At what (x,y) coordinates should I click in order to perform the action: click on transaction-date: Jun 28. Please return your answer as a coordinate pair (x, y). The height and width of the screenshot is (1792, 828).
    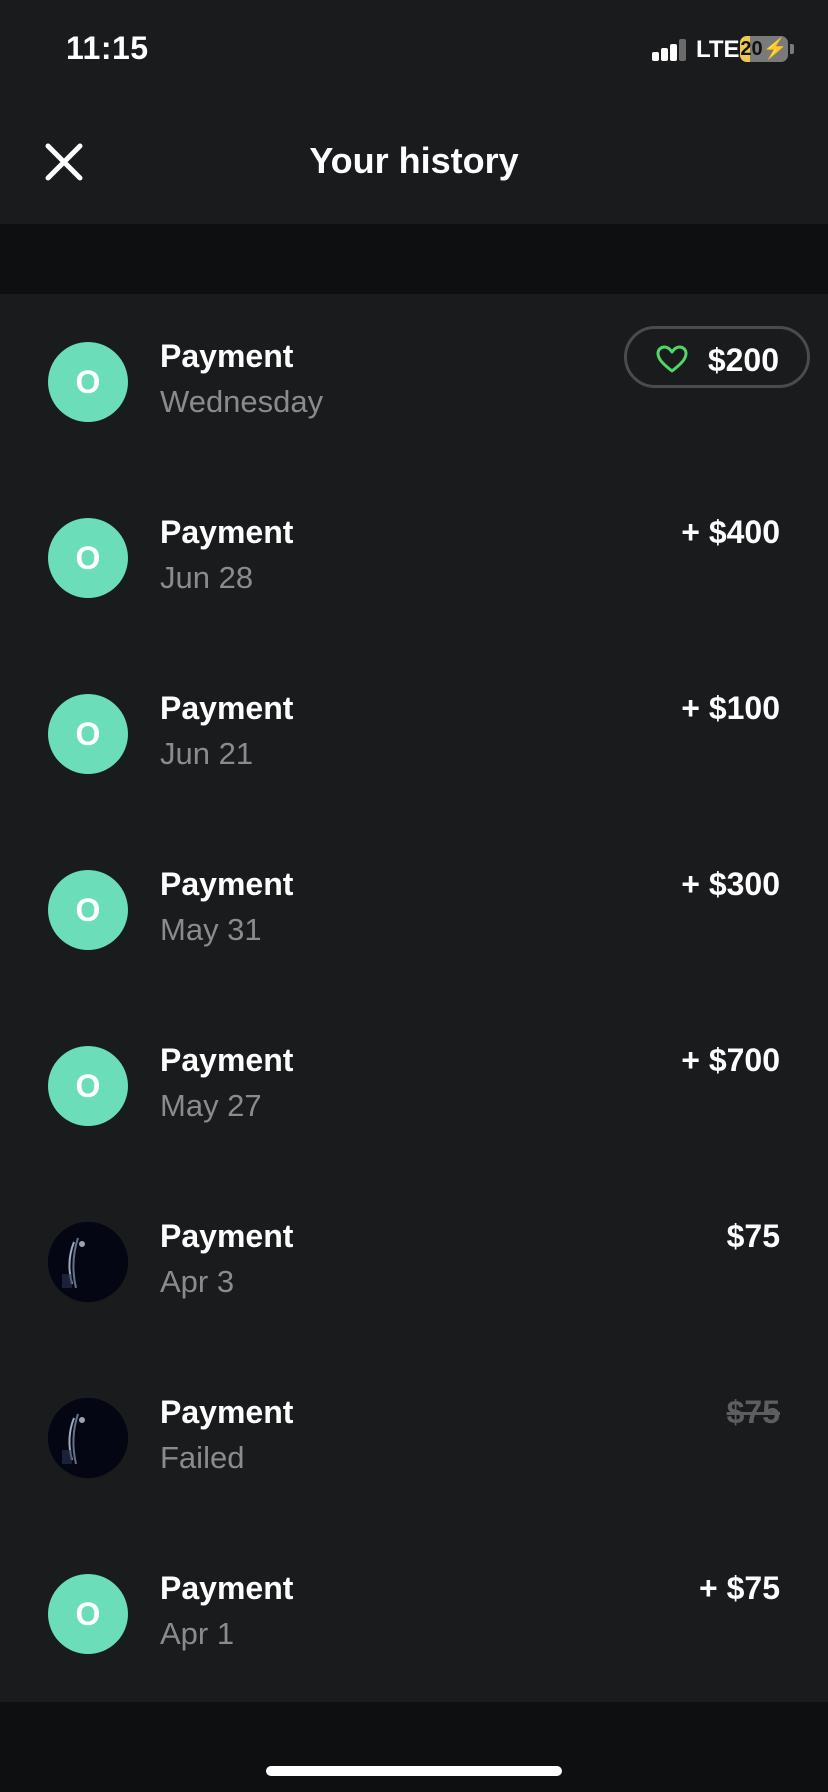
    Looking at the image, I should click on (207, 577).